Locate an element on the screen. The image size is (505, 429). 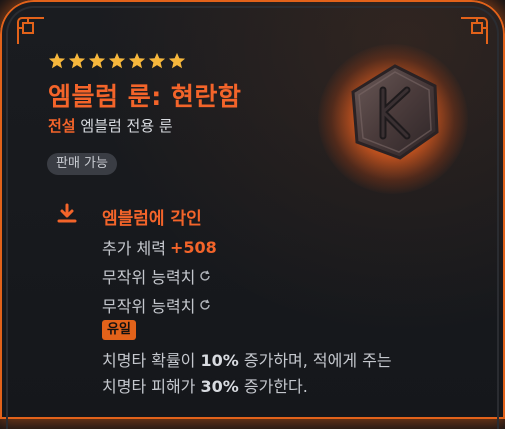
emblem-rune-icon is located at coordinates (395, 112).